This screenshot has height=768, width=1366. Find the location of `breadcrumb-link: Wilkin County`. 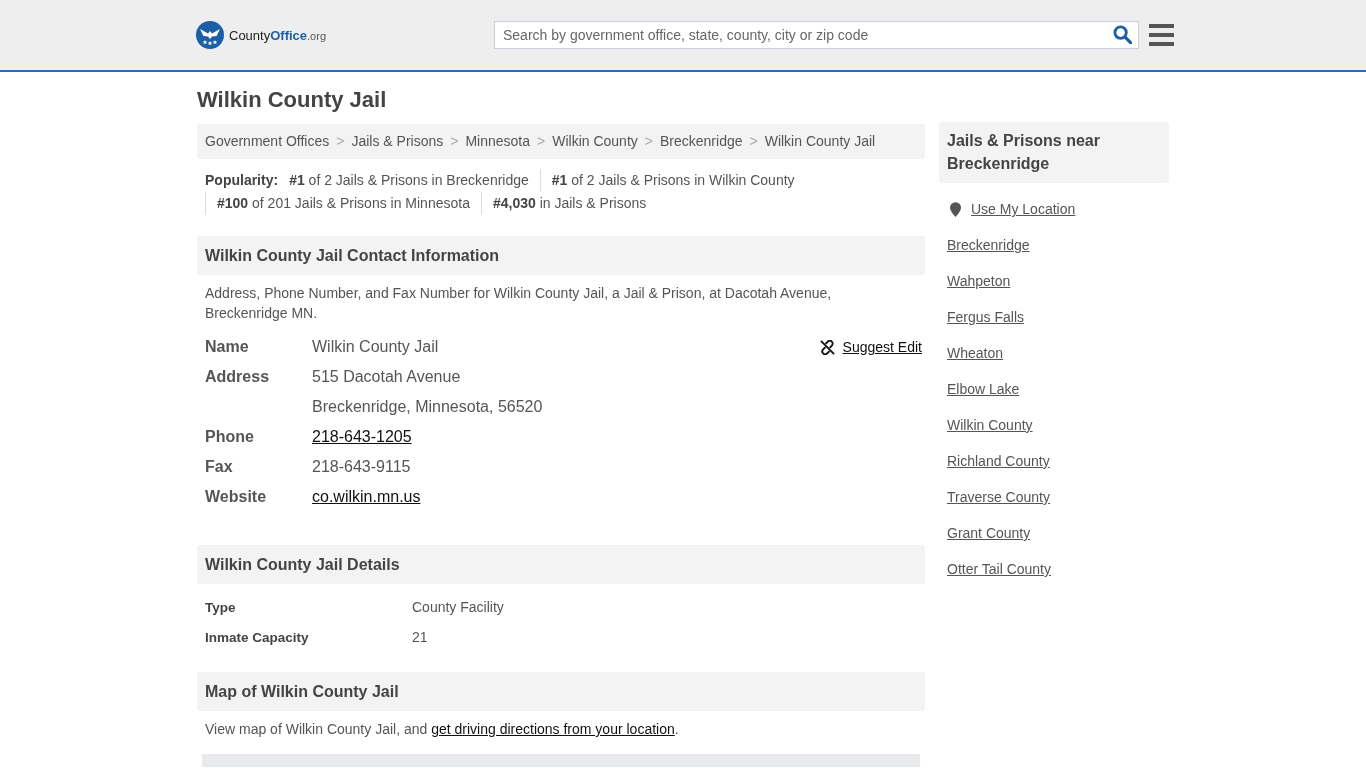

breadcrumb-link: Wilkin County is located at coordinates (595, 141).